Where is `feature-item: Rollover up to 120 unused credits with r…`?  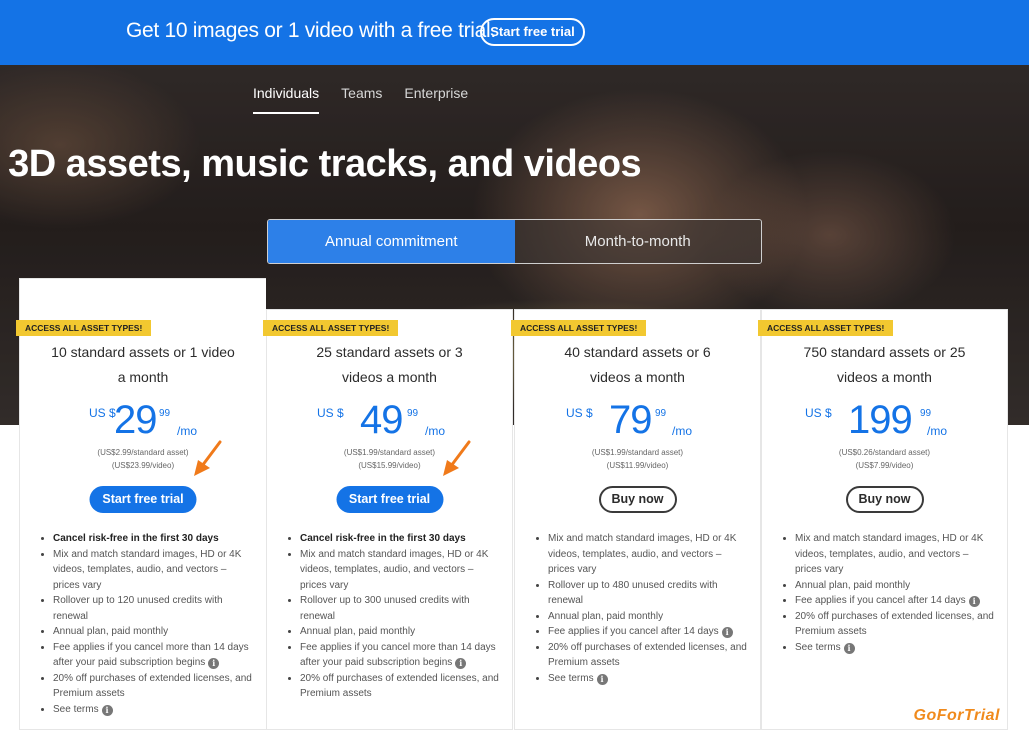
feature-item: Rollover up to 120 unused credits with r… is located at coordinates (147, 608).